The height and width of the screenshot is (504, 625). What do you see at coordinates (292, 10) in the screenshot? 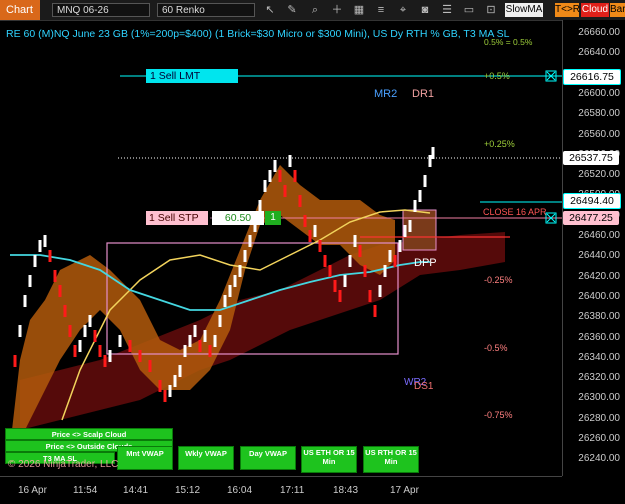
I see `pencil-icon: ✎` at bounding box center [292, 10].